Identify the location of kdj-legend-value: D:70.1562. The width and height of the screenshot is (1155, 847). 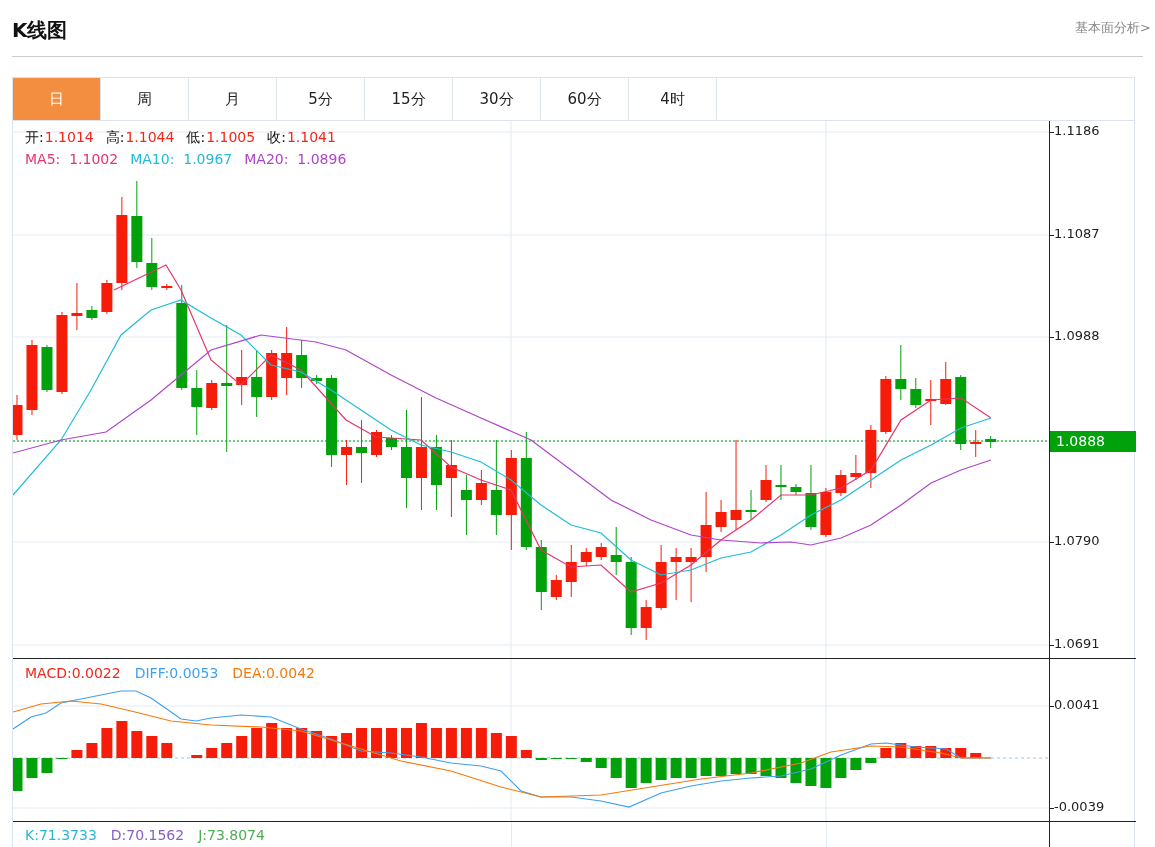
(147, 835).